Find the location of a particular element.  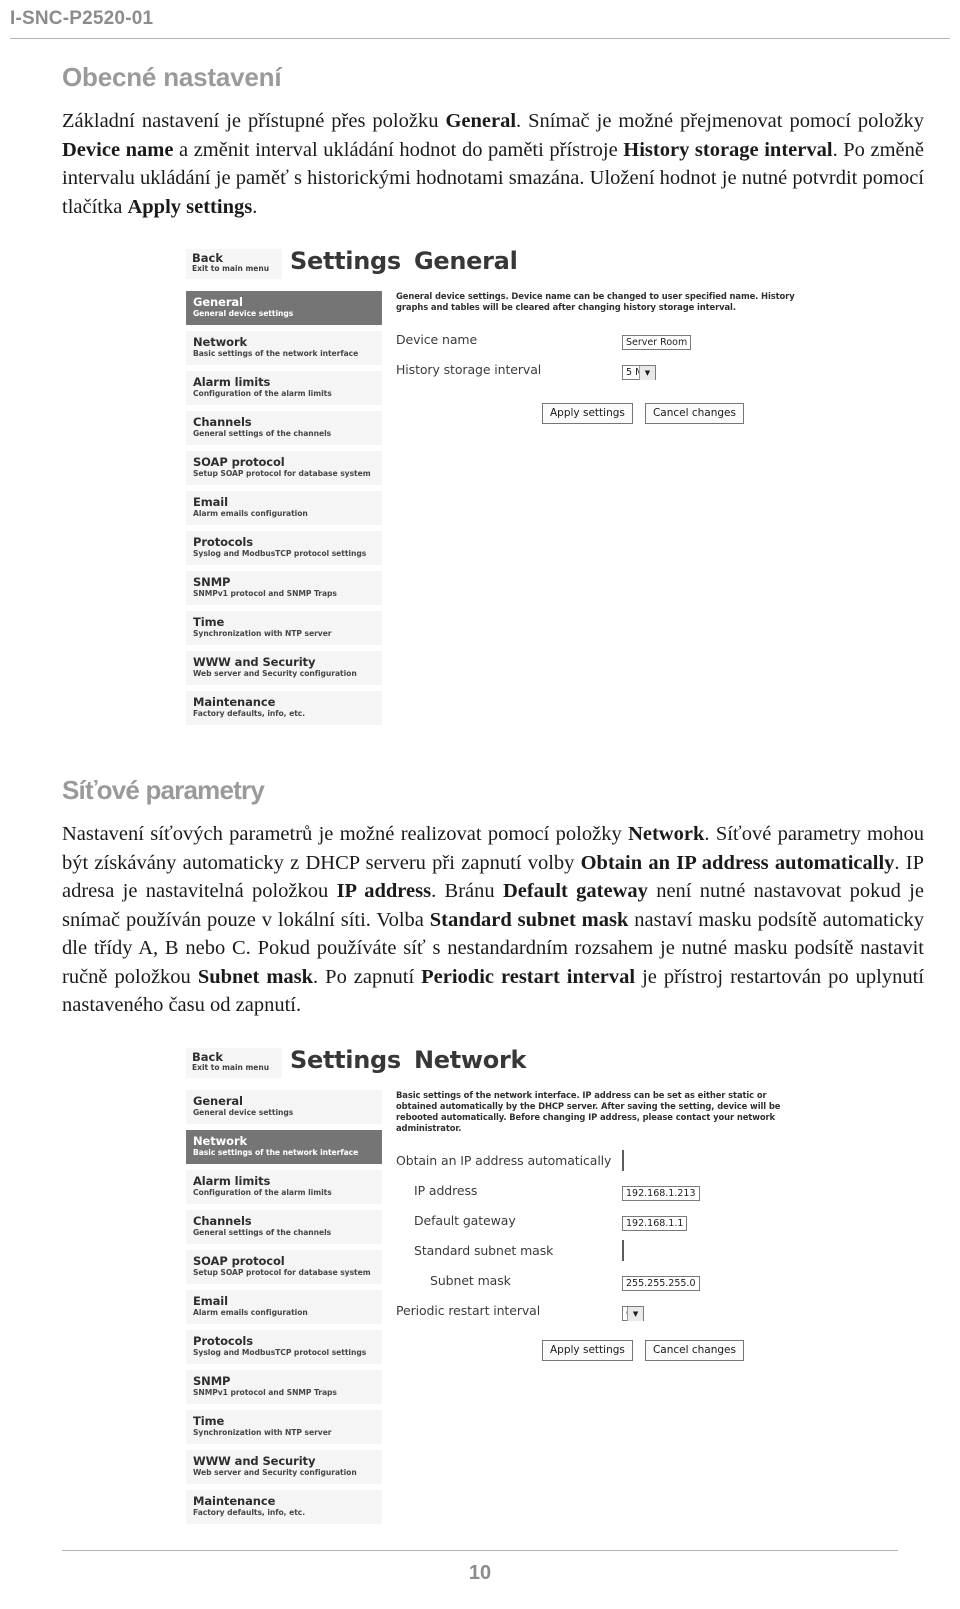

emphasis-text: Obtain an IP address automatically is located at coordinates (737, 862).